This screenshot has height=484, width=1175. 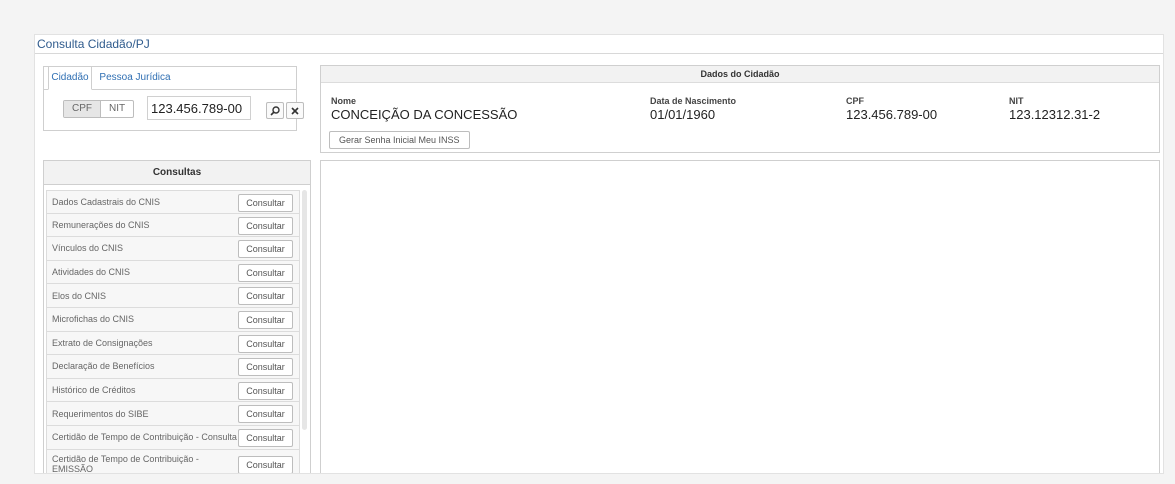 I want to click on title-divider, so click(x=599, y=53).